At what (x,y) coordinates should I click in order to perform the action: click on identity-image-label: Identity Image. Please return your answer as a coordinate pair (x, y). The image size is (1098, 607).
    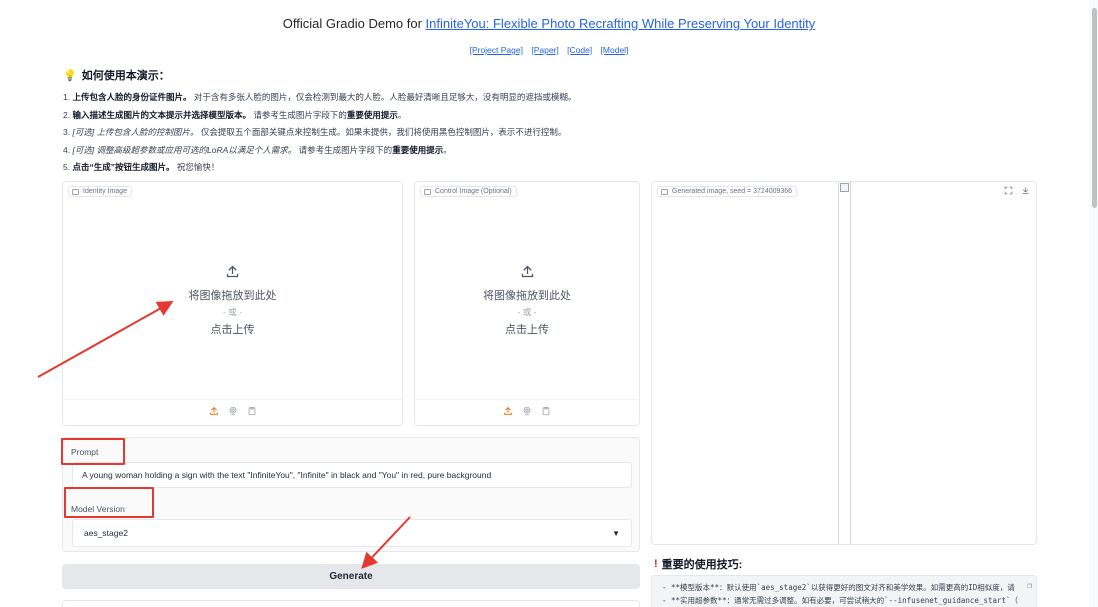
    Looking at the image, I should click on (100, 191).